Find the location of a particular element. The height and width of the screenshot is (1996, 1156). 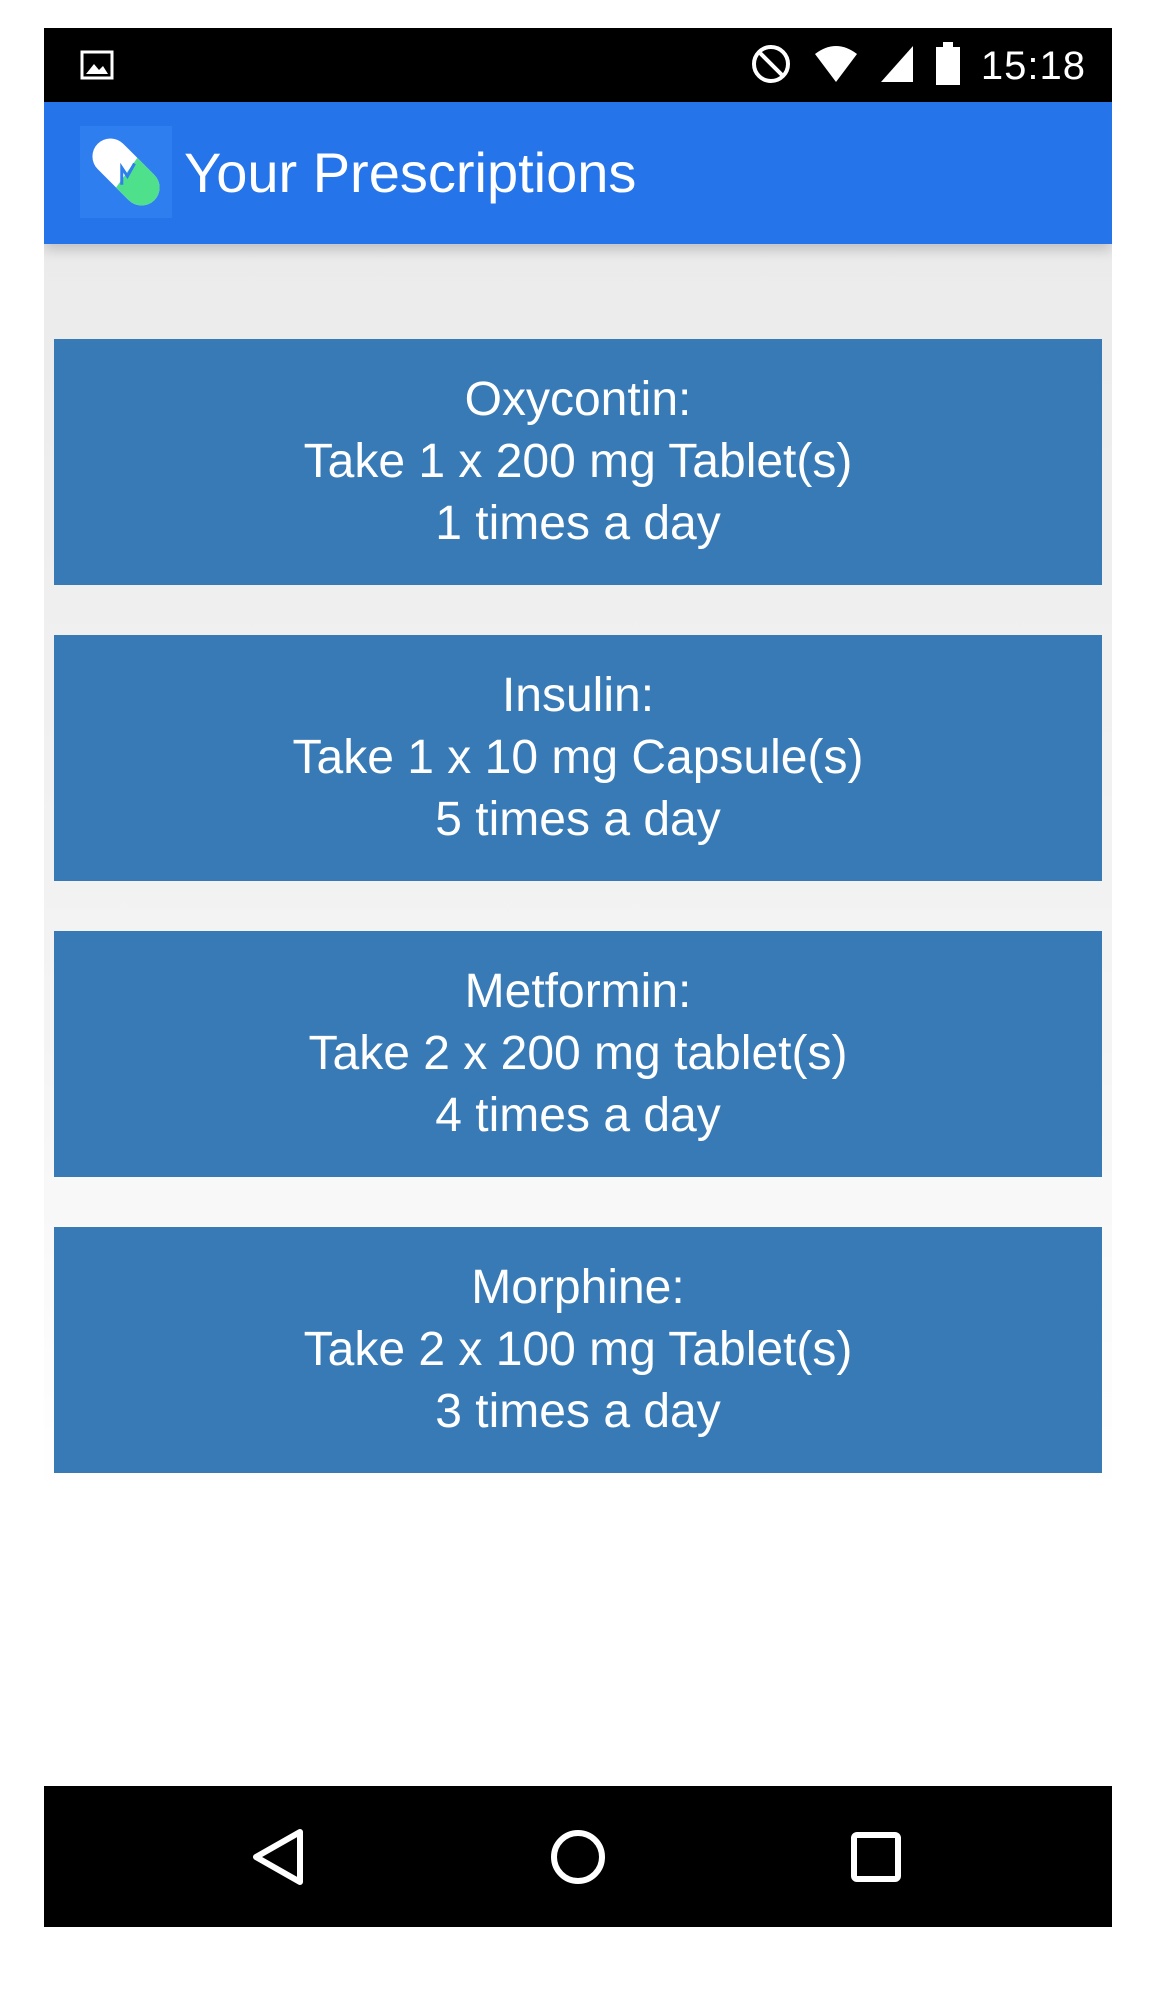

navigation-bar is located at coordinates (578, 1856).